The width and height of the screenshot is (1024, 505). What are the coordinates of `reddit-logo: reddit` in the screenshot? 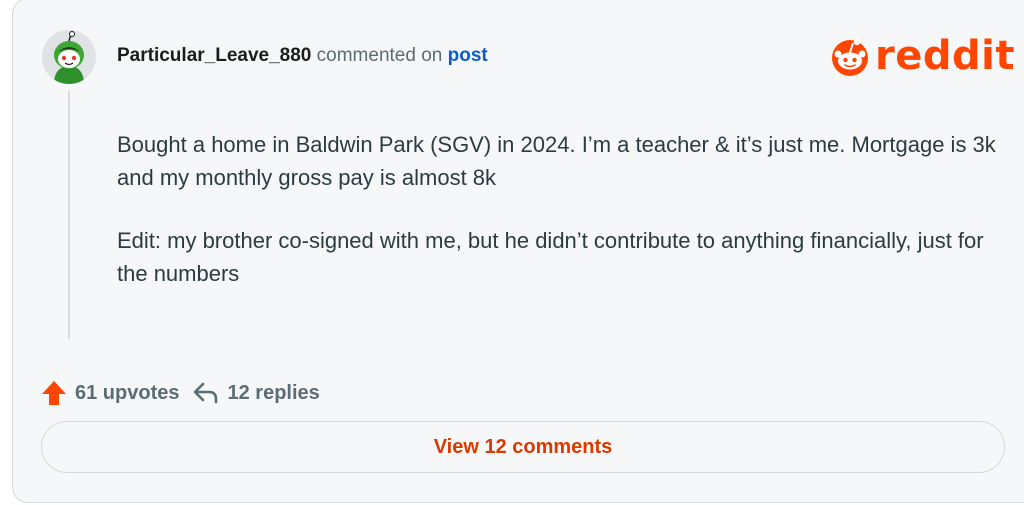 It's located at (922, 56).